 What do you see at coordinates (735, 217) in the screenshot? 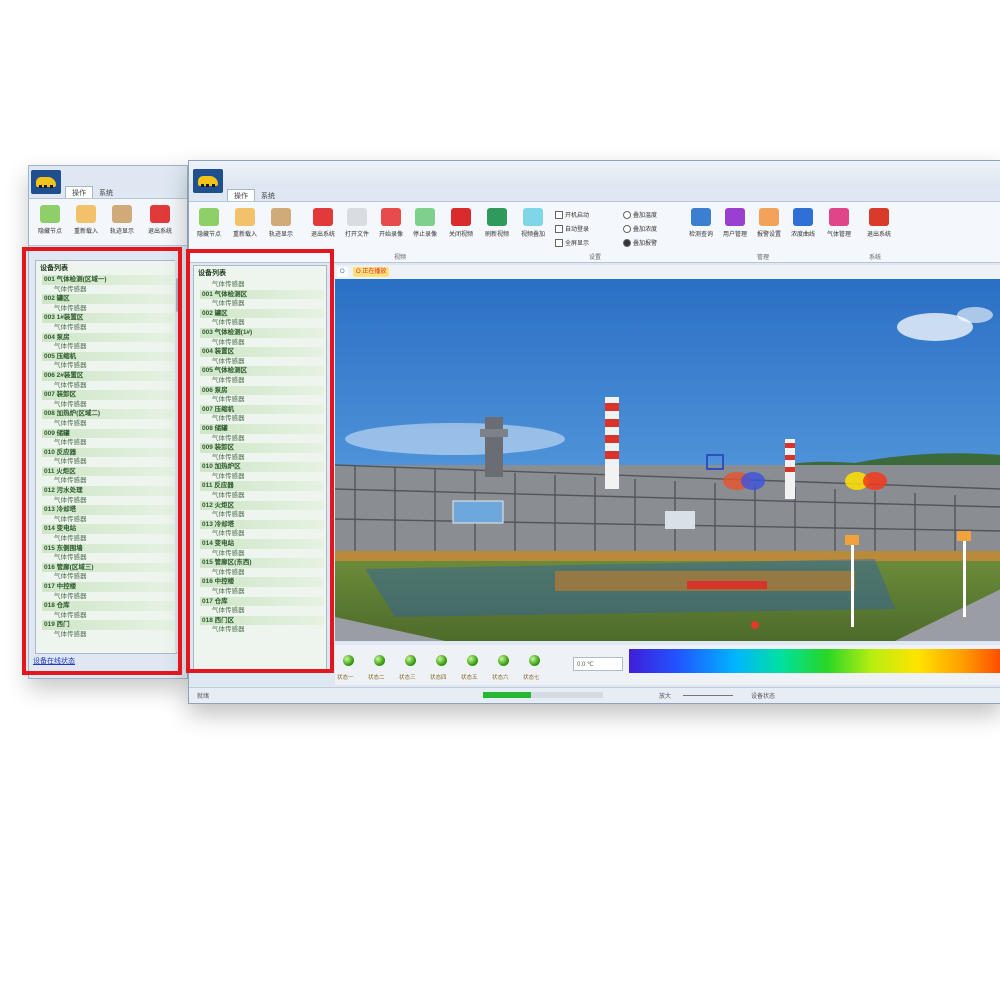
I see `user-icon` at bounding box center [735, 217].